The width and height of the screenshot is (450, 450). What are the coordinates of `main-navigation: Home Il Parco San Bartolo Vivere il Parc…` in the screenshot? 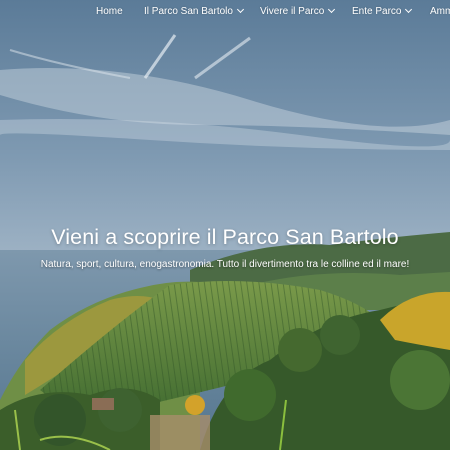 It's located at (225, 13).